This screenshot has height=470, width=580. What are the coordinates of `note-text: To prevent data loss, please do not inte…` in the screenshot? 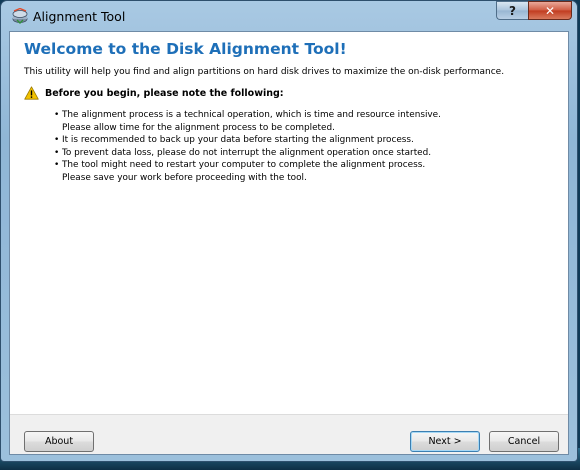 It's located at (247, 152).